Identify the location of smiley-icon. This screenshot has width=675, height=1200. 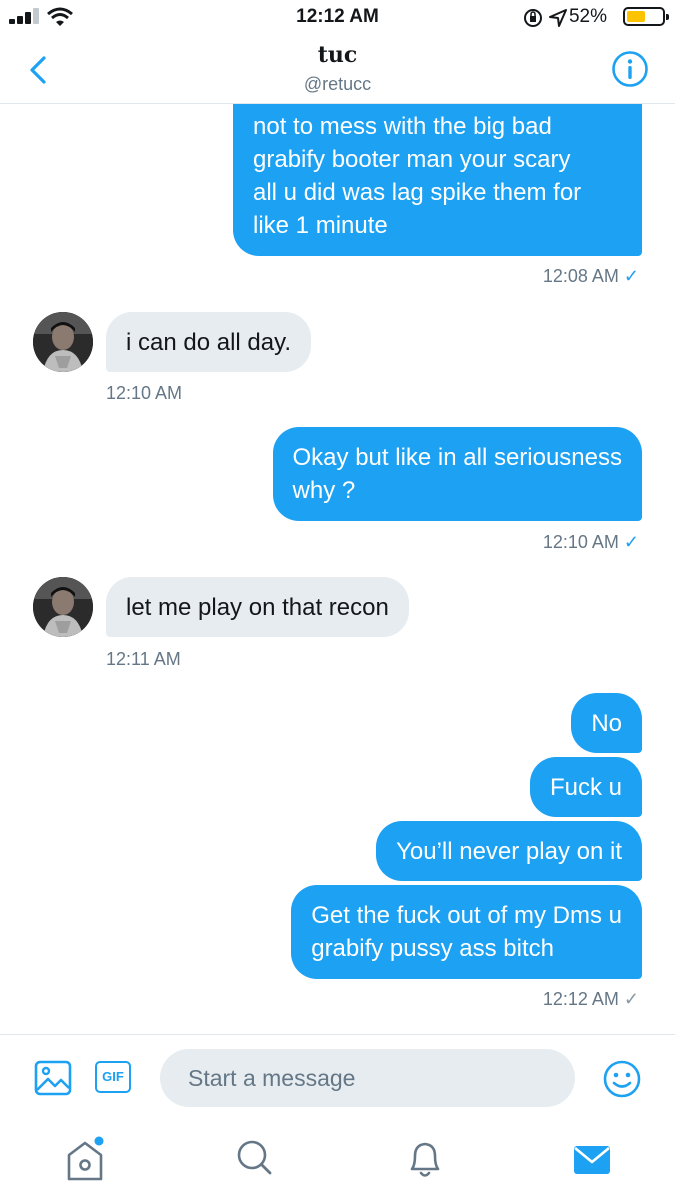
(622, 1079).